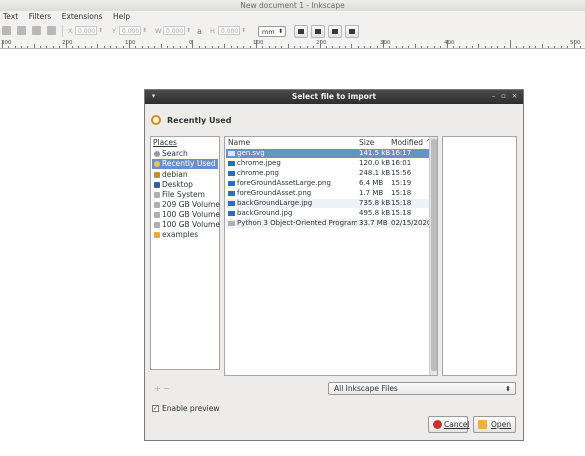 This screenshot has height=456, width=585. I want to click on menu-filters: Filters, so click(40, 16).